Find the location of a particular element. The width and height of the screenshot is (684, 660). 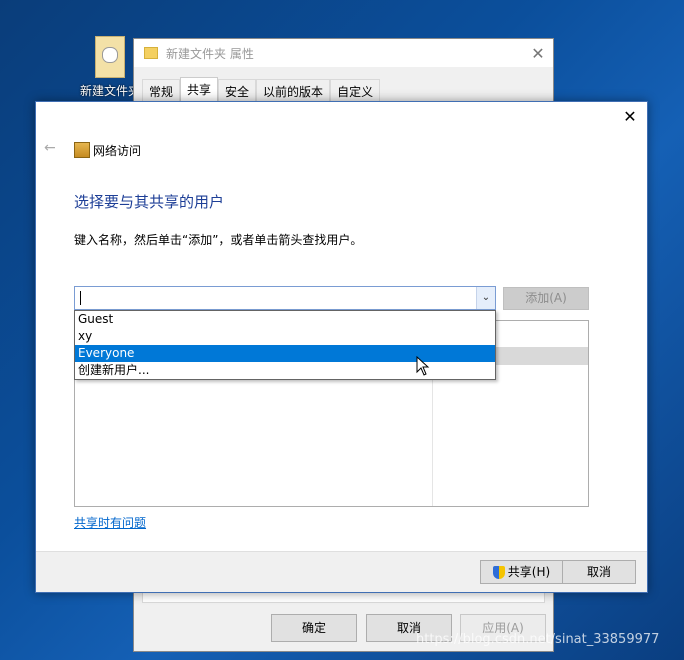

tab-customize: 自定义 is located at coordinates (355, 91).